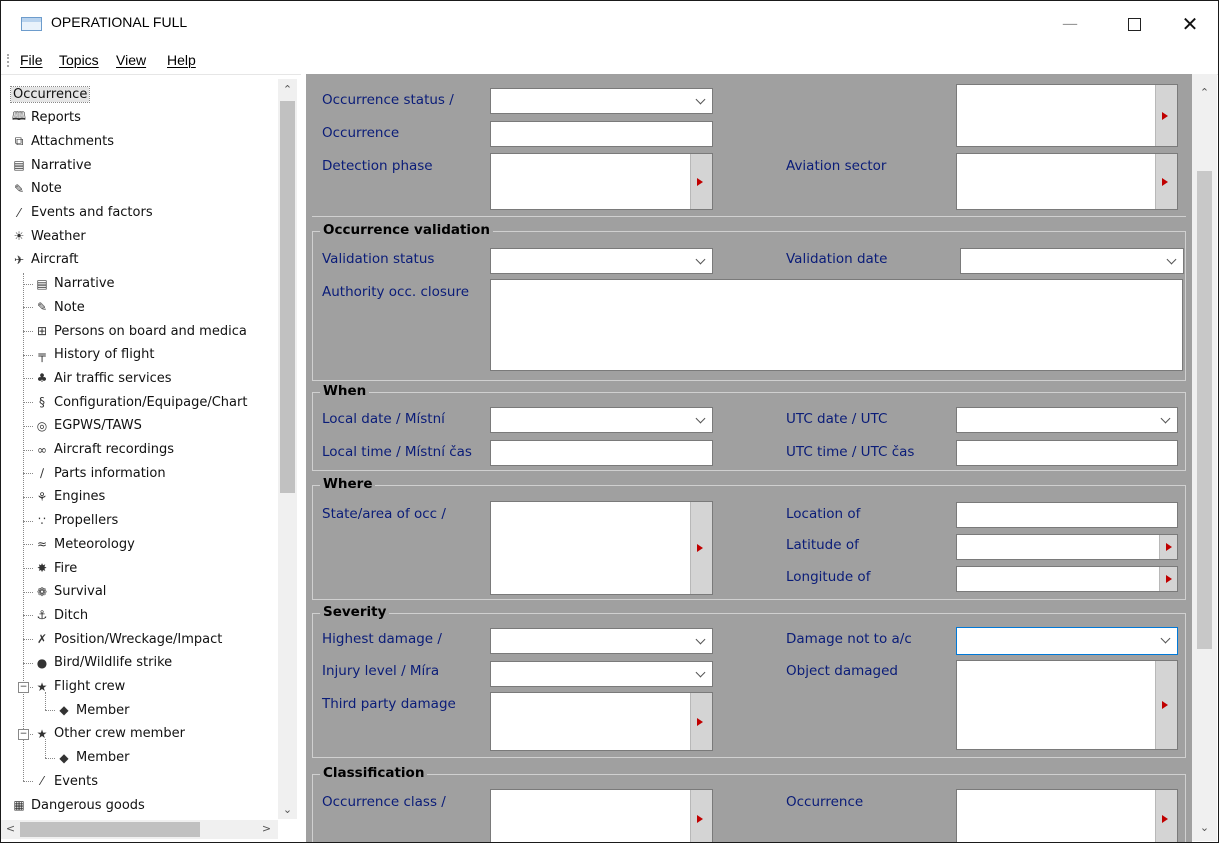 The width and height of the screenshot is (1219, 843). What do you see at coordinates (701, 816) in the screenshot?
I see `occurrence-class-picker-button` at bounding box center [701, 816].